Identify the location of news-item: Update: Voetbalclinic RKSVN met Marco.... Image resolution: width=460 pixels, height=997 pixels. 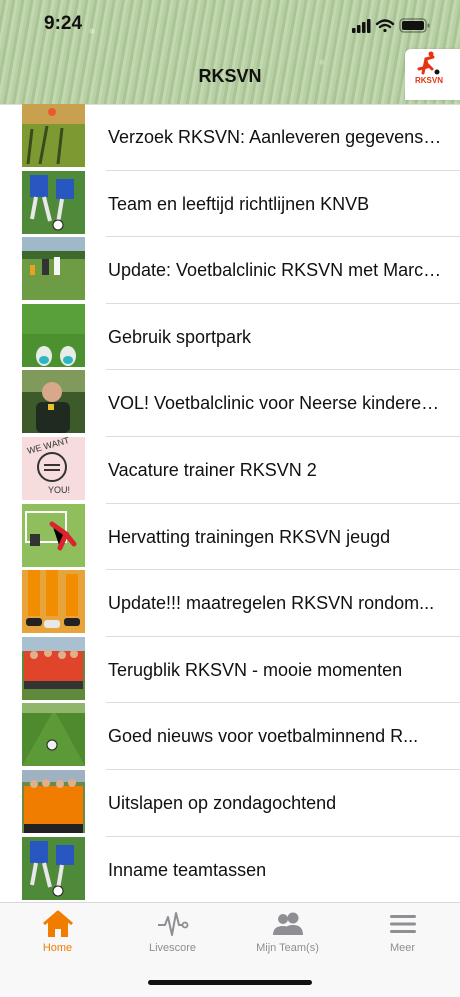
(230, 270).